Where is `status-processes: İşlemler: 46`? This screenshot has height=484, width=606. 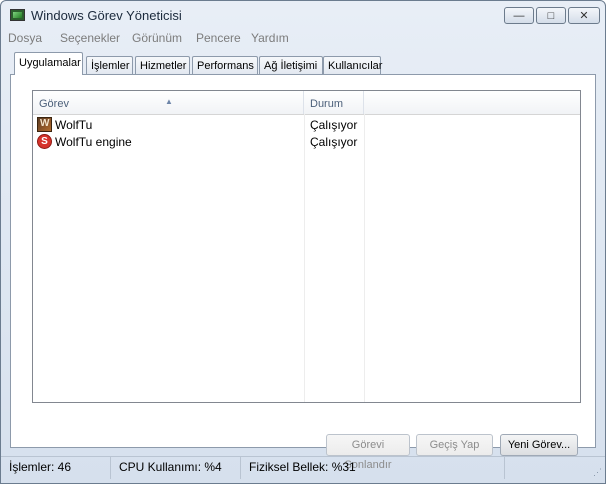 status-processes: İşlemler: 46 is located at coordinates (56, 468).